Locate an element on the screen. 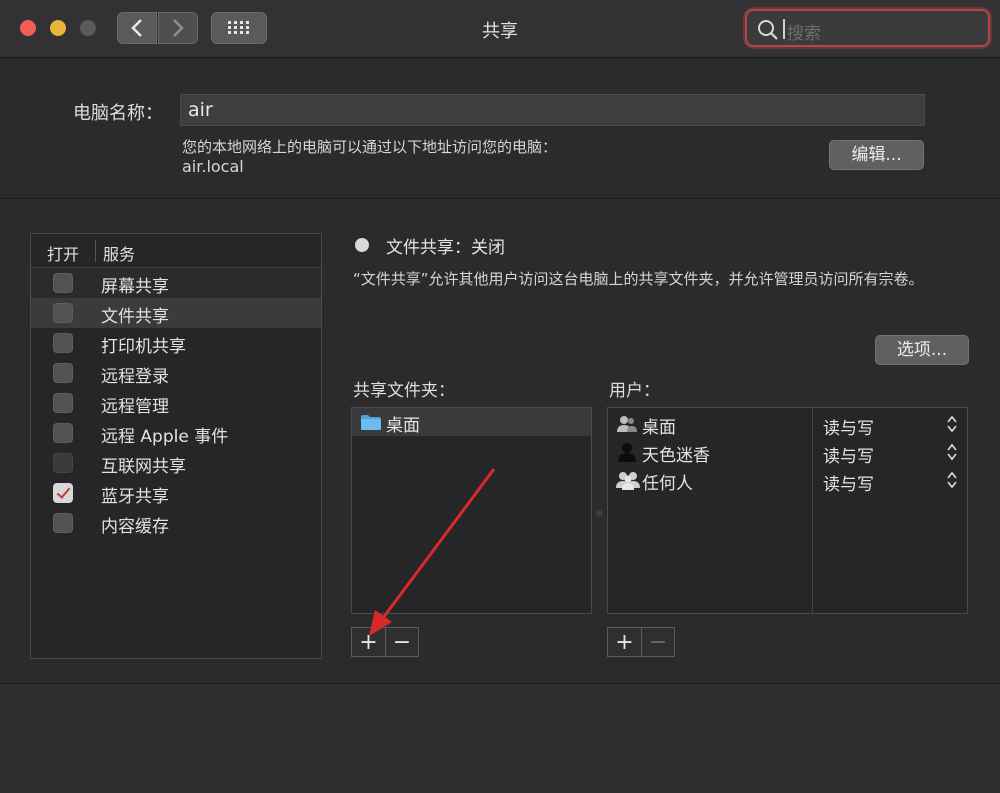  shared-folders-title: 共享文件夹： is located at coordinates (404, 391).